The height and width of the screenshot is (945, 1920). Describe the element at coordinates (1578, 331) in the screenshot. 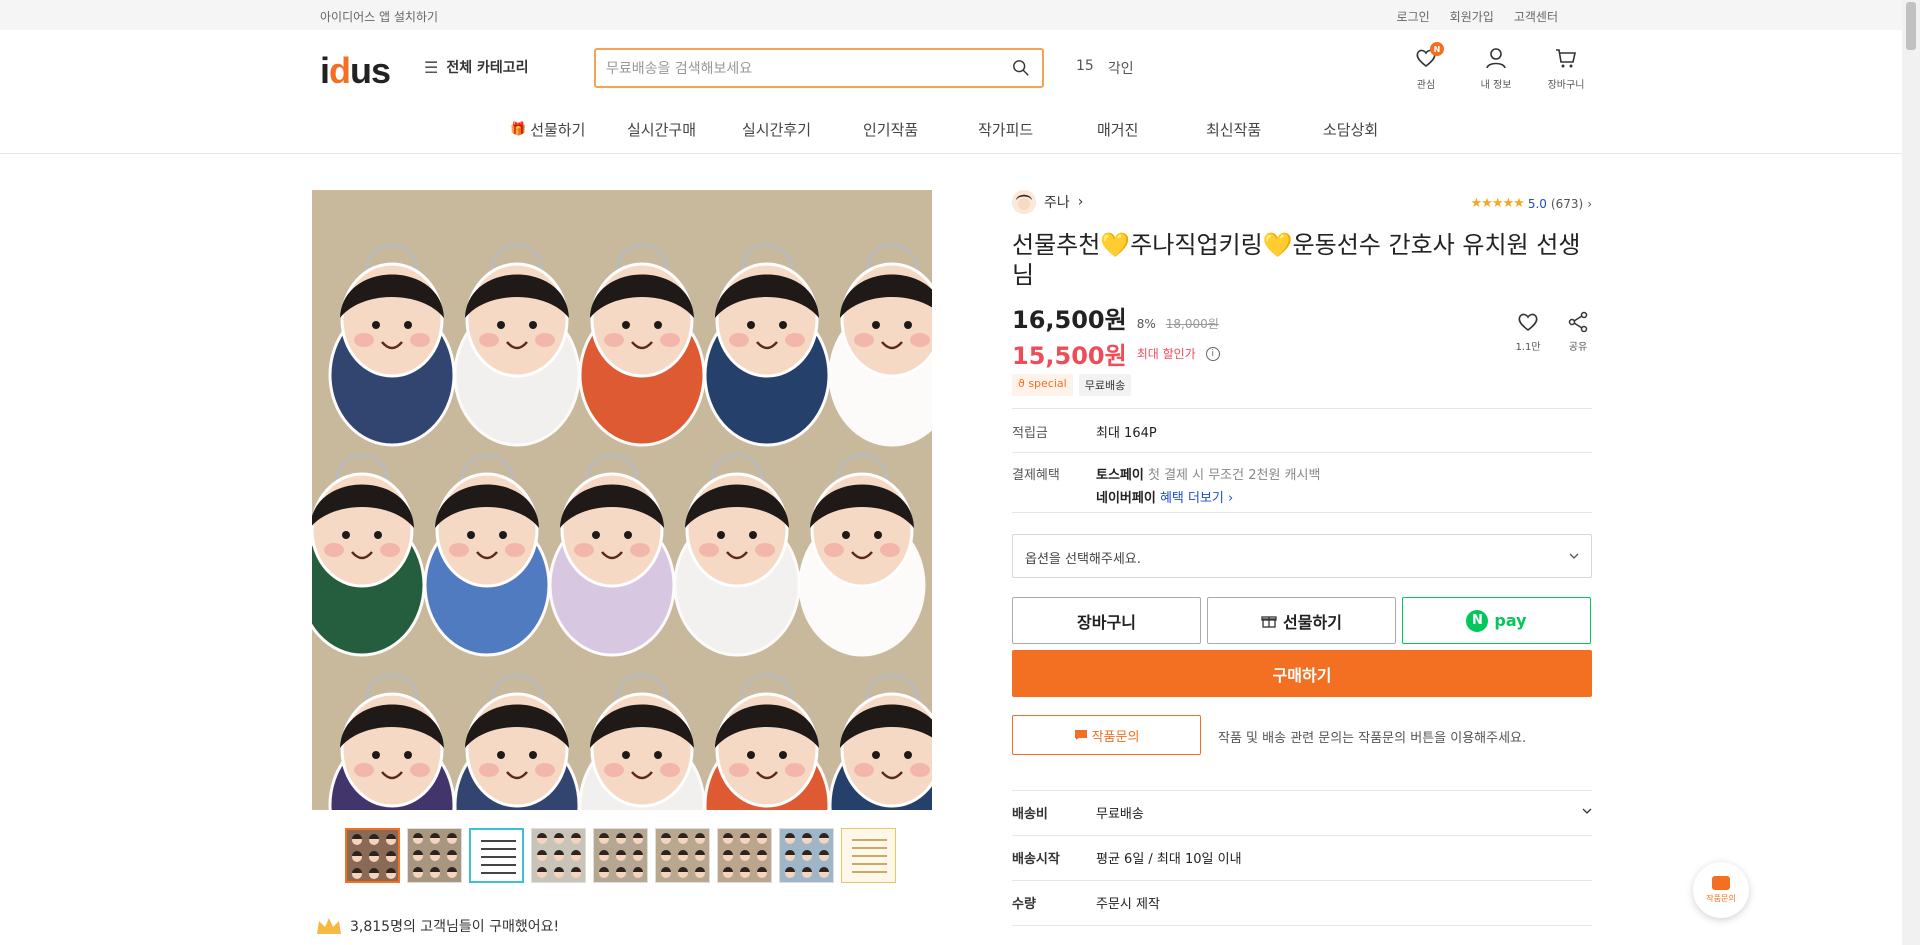

I see `share-button: 공유` at that location.